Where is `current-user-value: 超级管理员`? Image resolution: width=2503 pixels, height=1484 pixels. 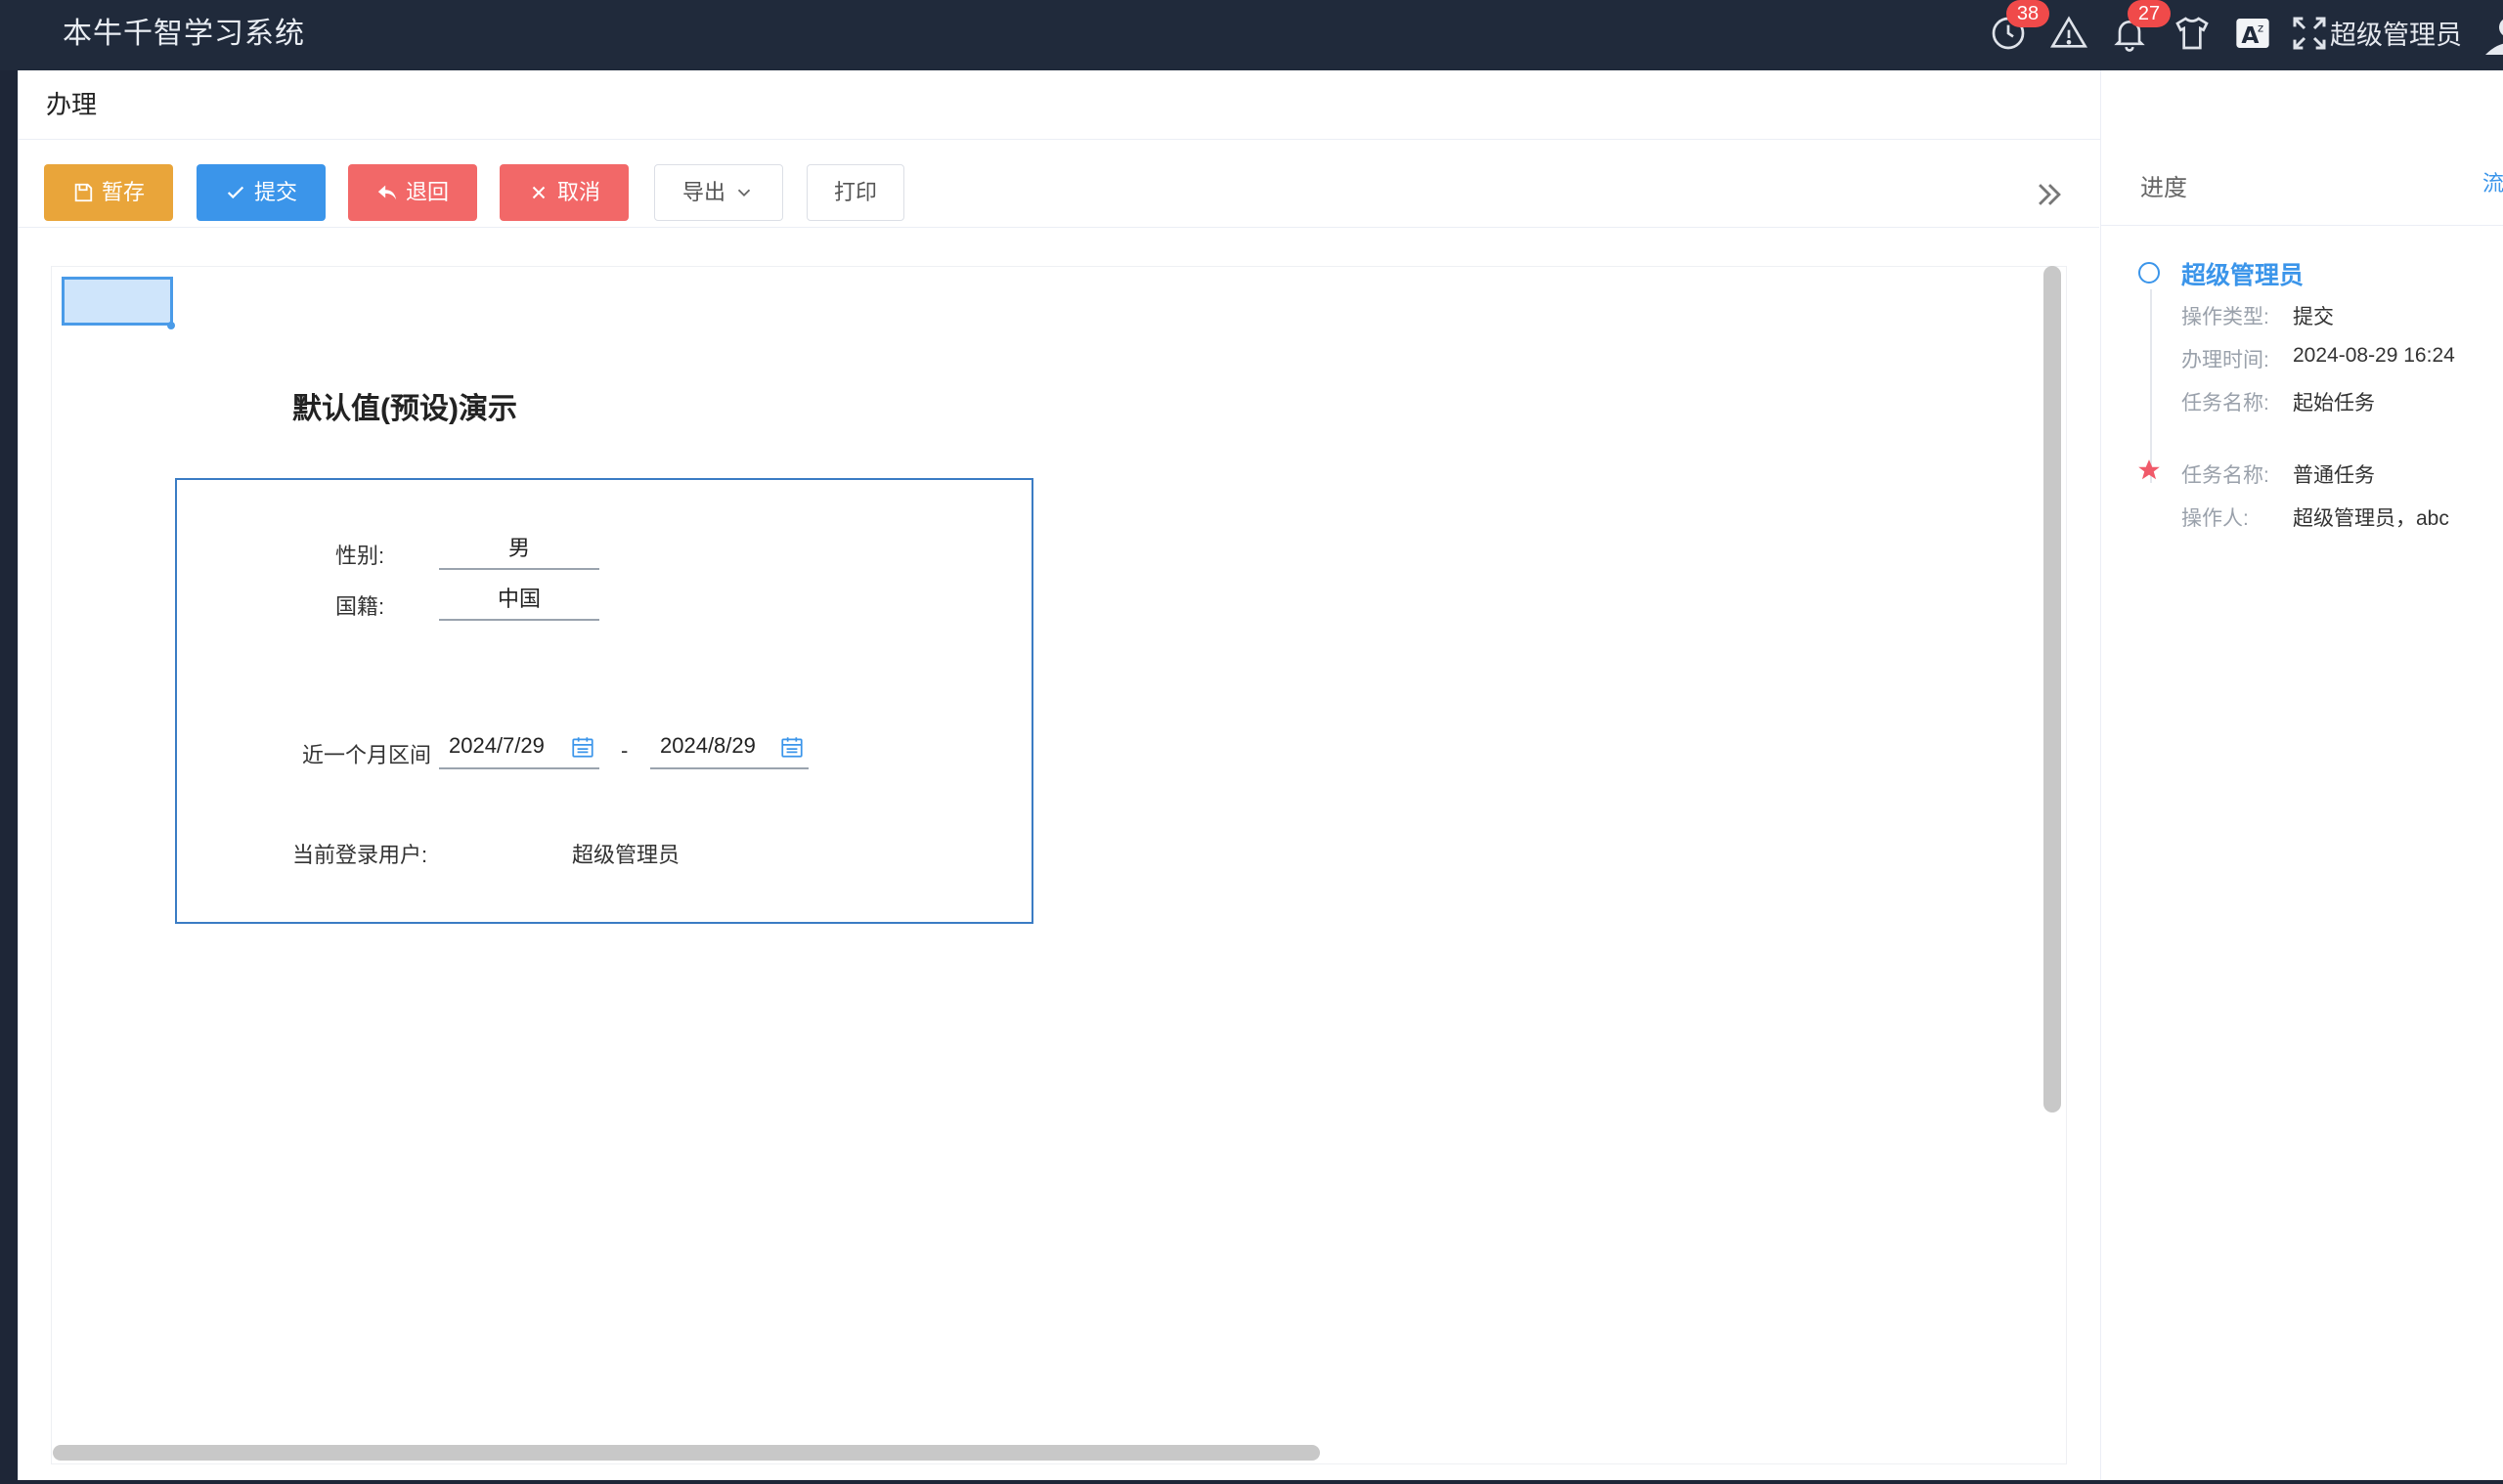 current-user-value: 超级管理员 is located at coordinates (626, 855).